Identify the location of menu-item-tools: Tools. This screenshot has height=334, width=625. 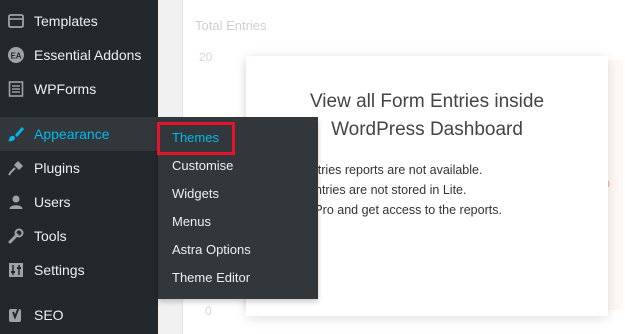
(79, 236).